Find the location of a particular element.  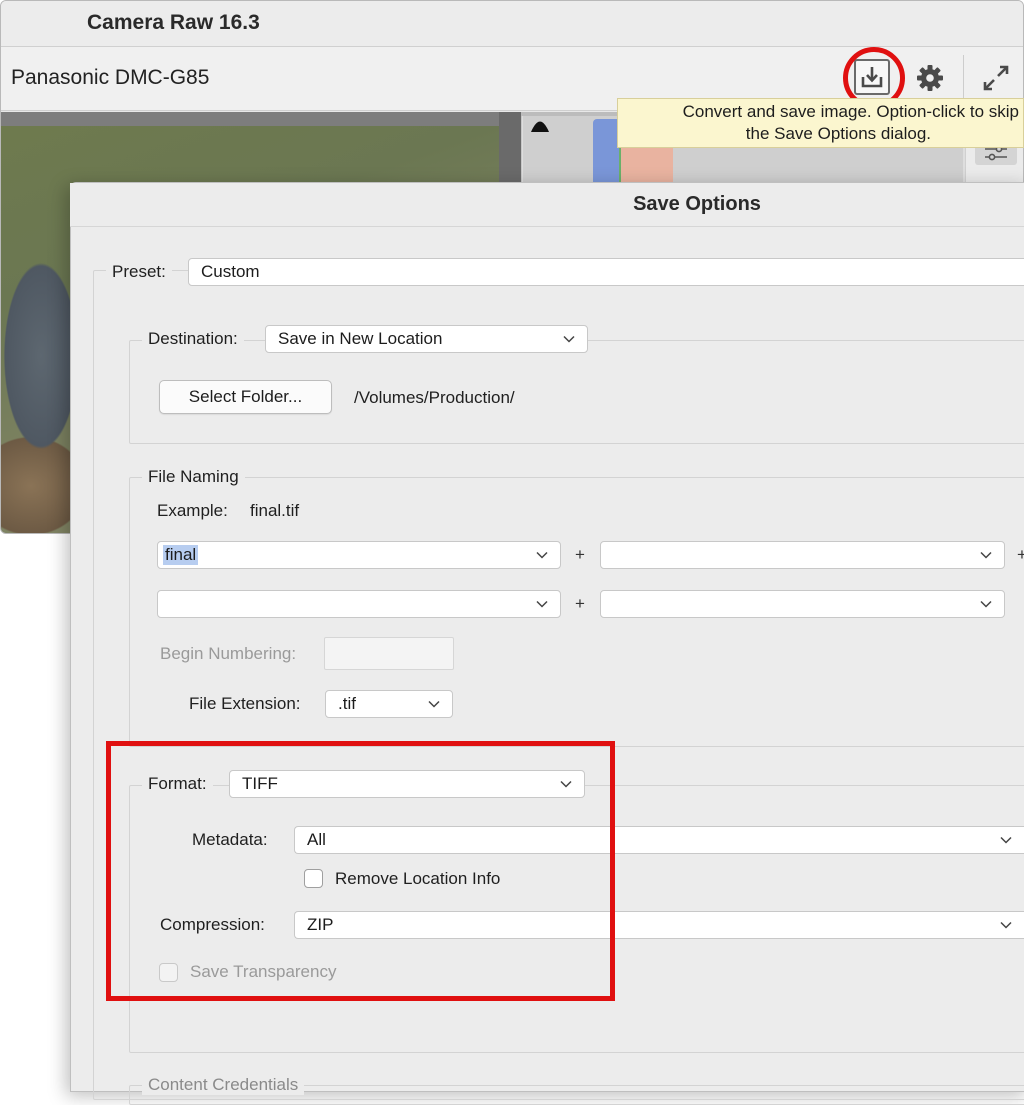

shadow-clipping-icon is located at coordinates (540, 125).